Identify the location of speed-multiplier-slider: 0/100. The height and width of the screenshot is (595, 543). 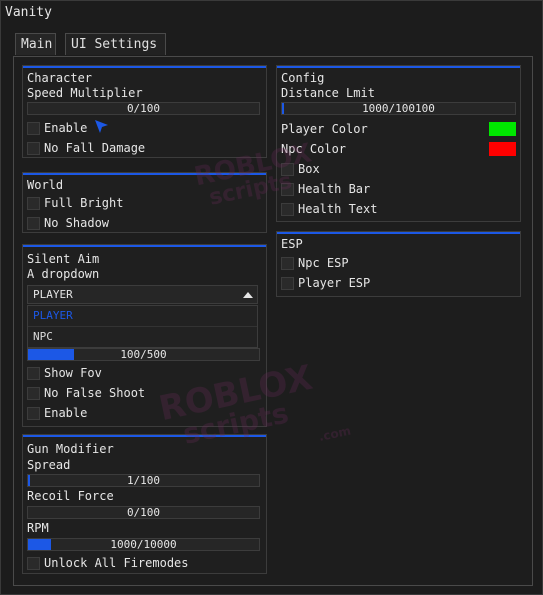
(143, 108).